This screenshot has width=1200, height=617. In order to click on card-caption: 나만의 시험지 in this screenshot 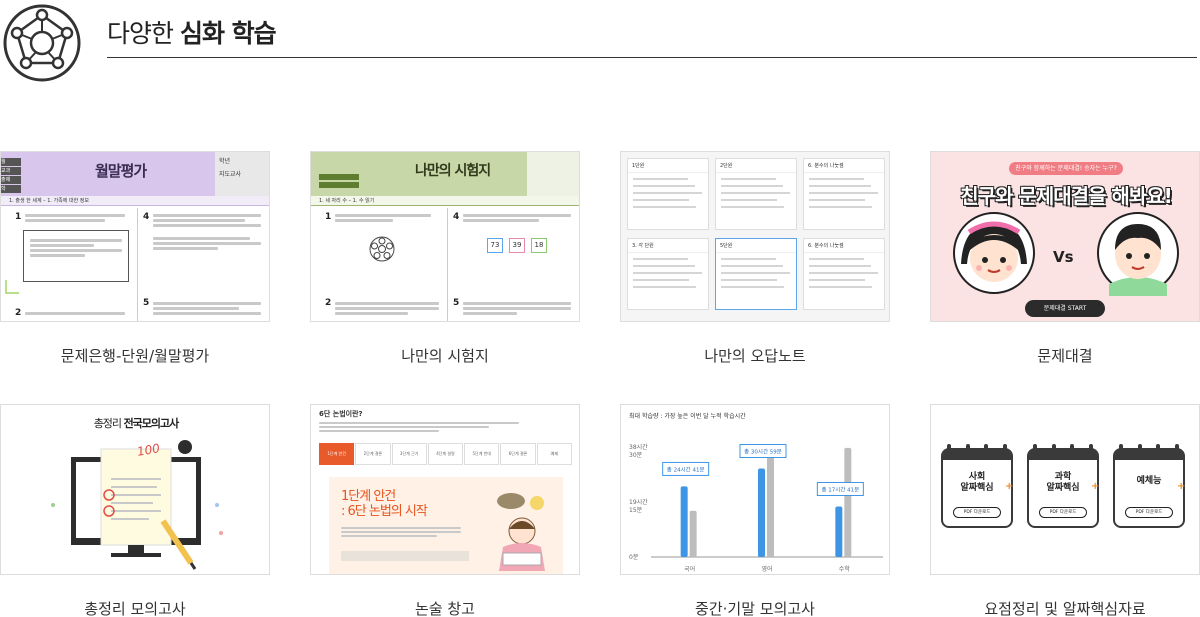, I will do `click(445, 355)`.